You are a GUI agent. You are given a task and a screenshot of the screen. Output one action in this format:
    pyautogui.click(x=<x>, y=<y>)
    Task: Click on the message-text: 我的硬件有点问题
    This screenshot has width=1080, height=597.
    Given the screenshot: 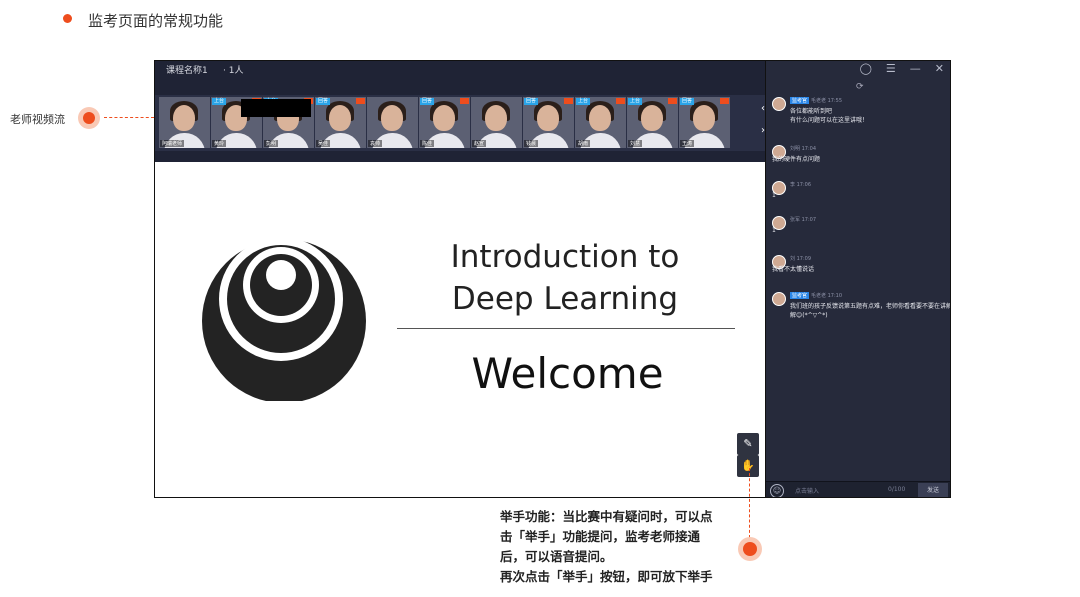 What is the action you would take?
    pyautogui.click(x=796, y=159)
    